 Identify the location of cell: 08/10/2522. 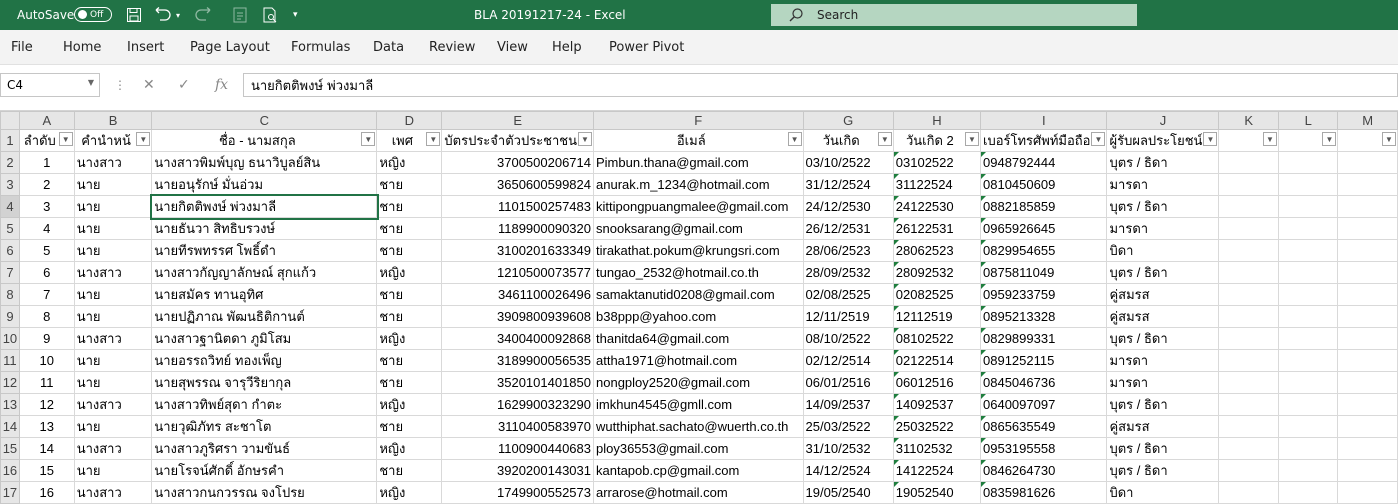
(848, 338).